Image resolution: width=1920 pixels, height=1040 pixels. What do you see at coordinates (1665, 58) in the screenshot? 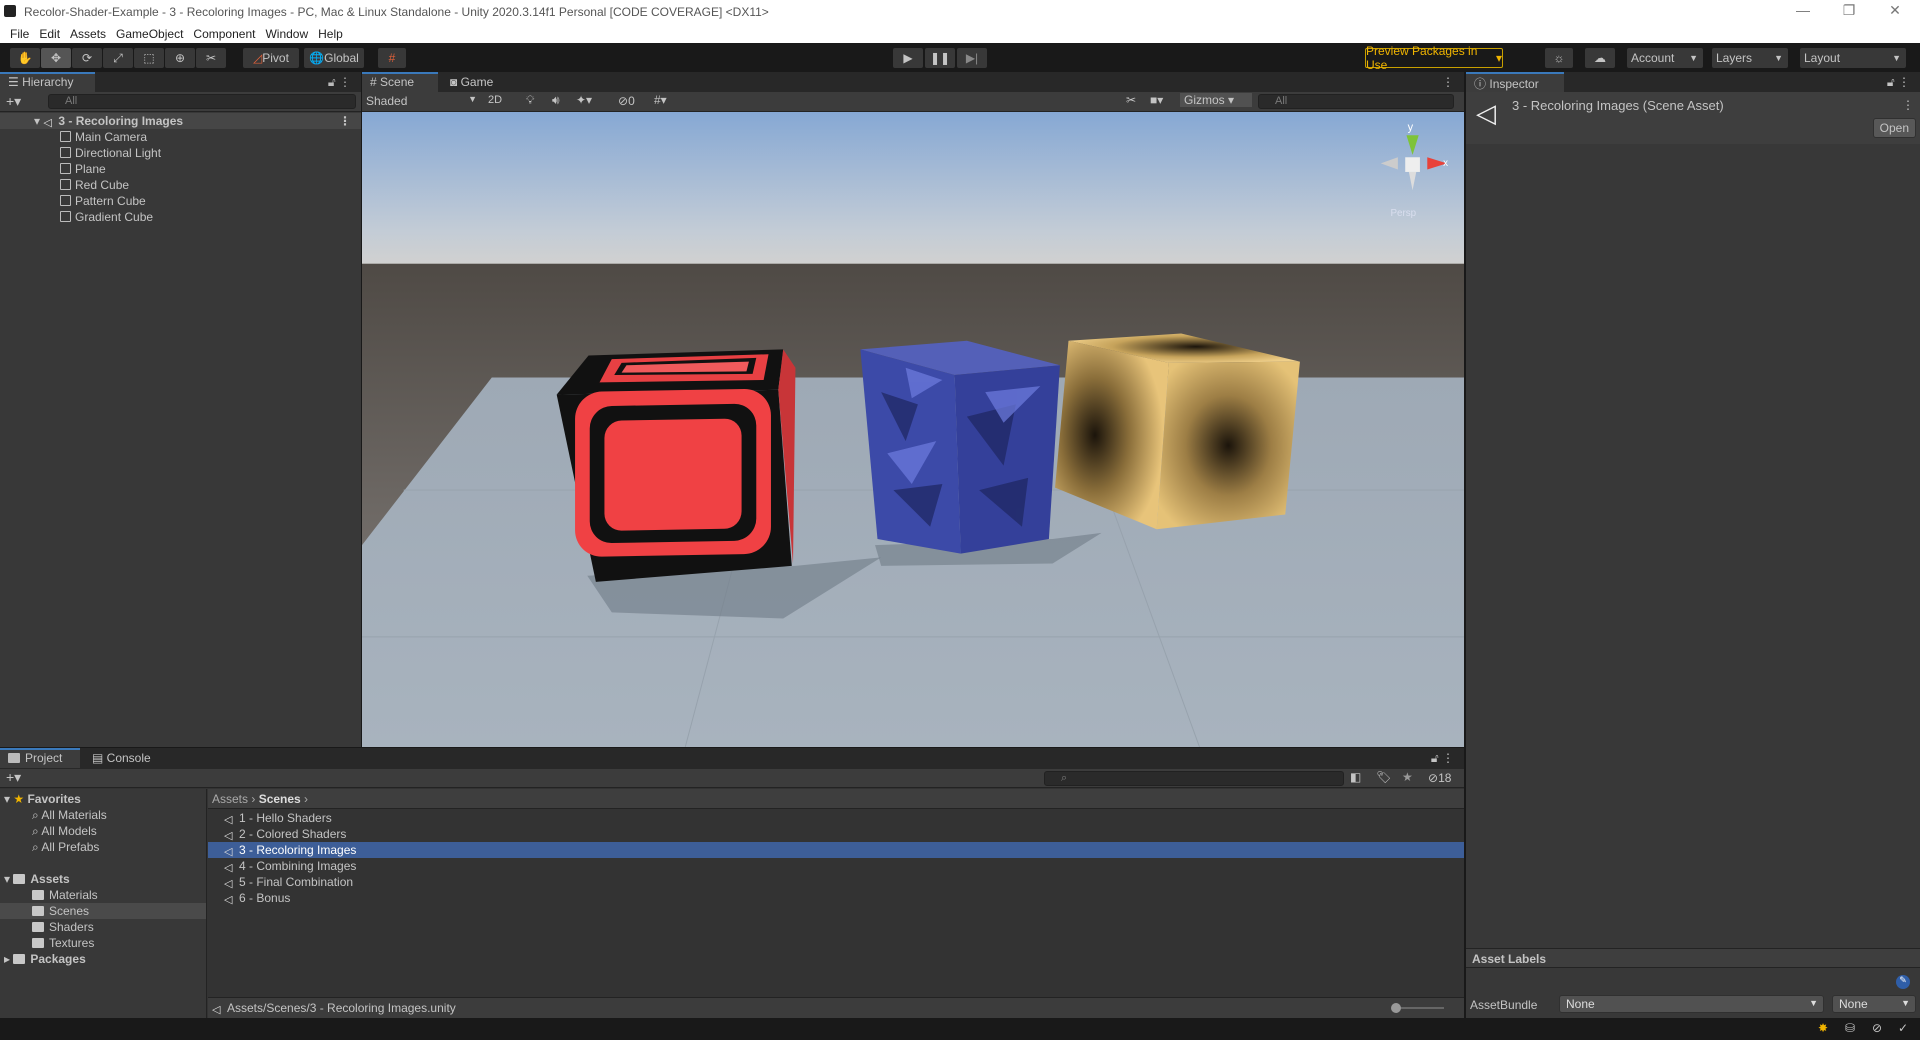
I see `account-dropdown: Account ▼` at bounding box center [1665, 58].